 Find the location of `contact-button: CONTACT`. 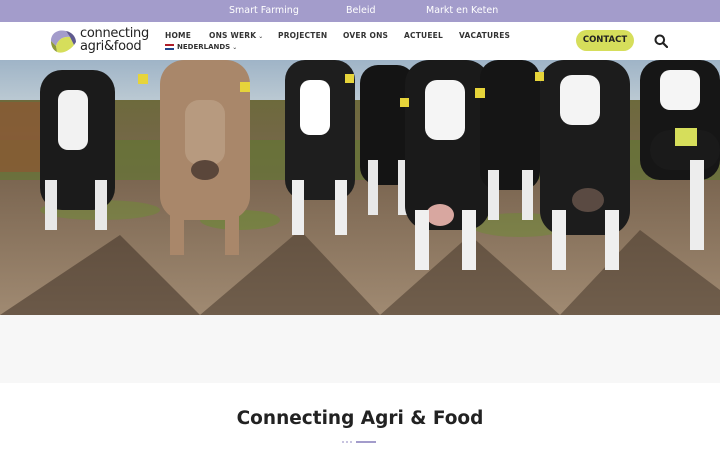

contact-button: CONTACT is located at coordinates (605, 40).